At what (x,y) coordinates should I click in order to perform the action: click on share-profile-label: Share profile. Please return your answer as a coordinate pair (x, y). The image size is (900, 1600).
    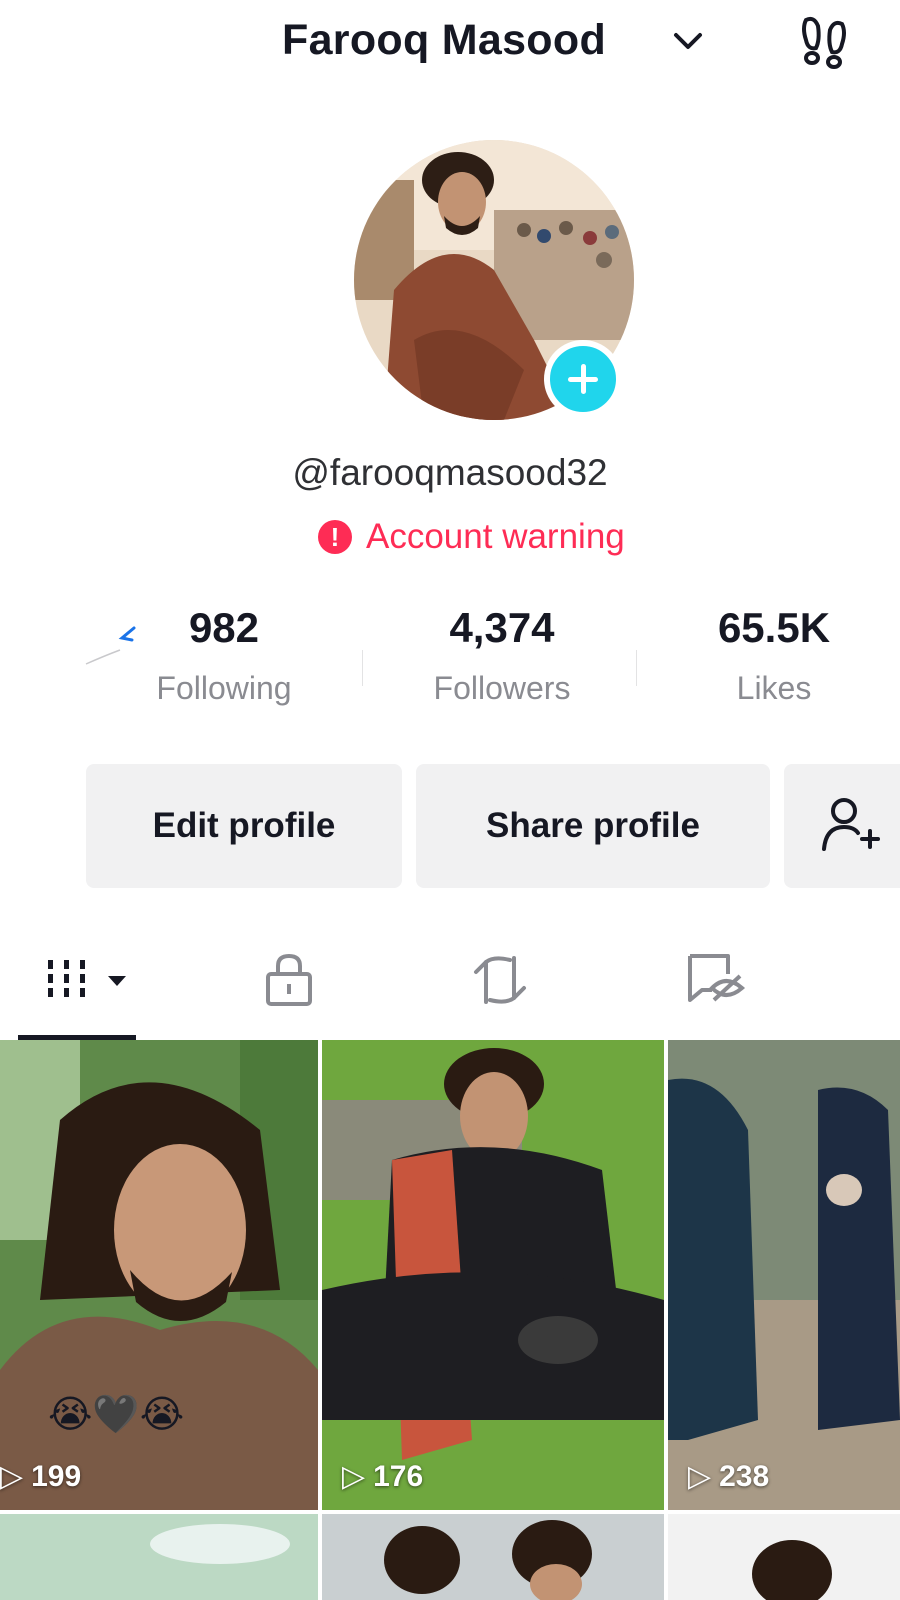
    Looking at the image, I should click on (593, 825).